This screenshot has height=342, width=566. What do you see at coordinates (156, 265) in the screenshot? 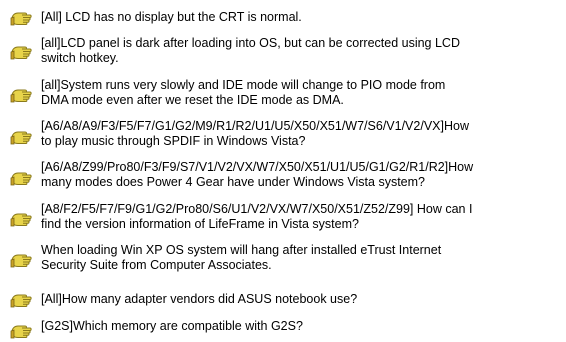
I see `faq-link-line: Security Suite from Computer Associates.` at bounding box center [156, 265].